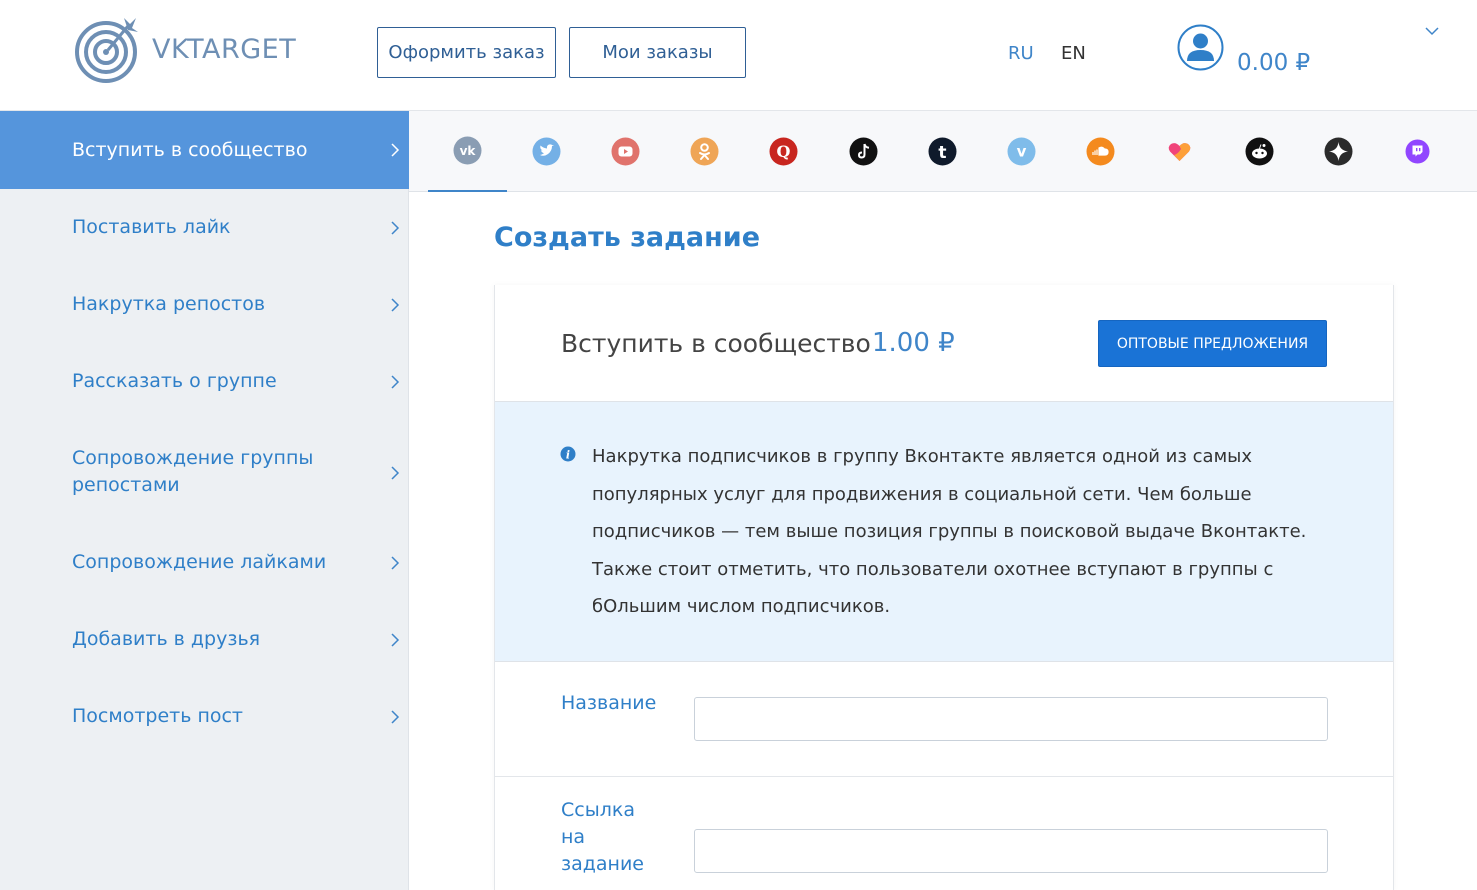  Describe the element at coordinates (151, 227) in the screenshot. I see `sidebar-item-label: Поставить лайк` at that location.